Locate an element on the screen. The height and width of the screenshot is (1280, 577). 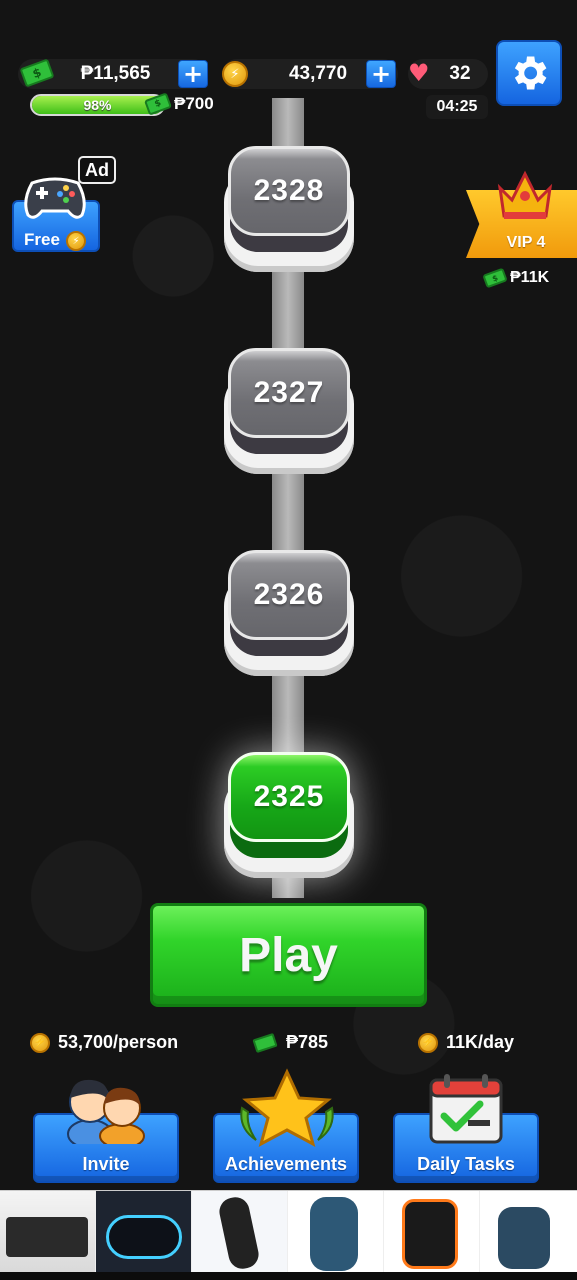
coins-value: 43,770 is located at coordinates (318, 73).